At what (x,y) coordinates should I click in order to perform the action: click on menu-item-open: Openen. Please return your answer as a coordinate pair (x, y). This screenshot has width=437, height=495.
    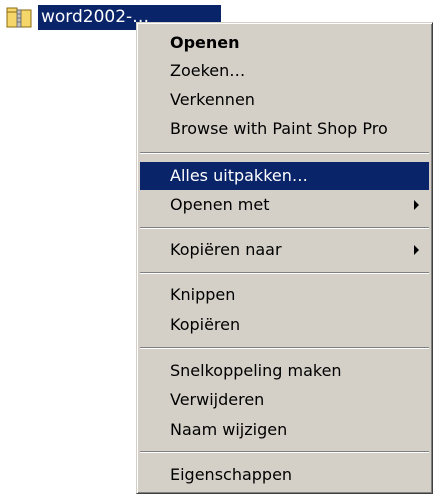
    Looking at the image, I should click on (284, 43).